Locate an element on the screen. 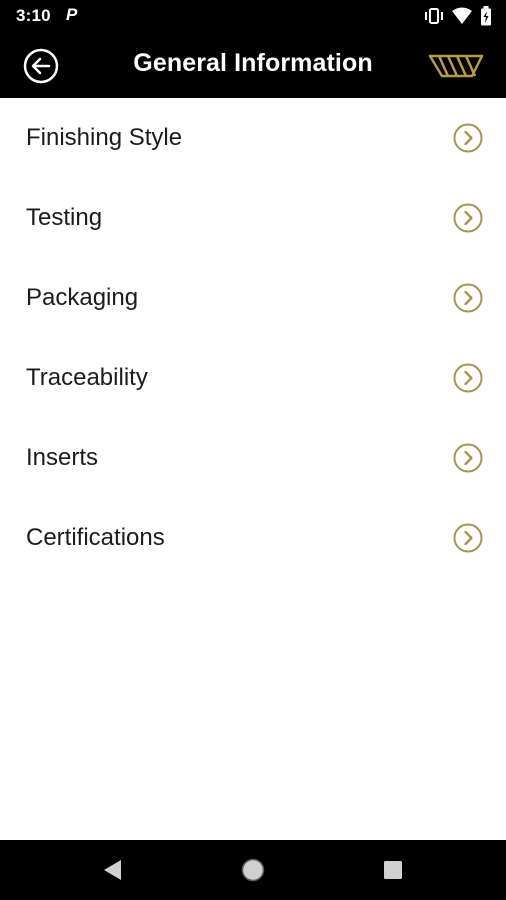 The width and height of the screenshot is (506, 900). menu-item-packaging: Packaging is located at coordinates (253, 298).